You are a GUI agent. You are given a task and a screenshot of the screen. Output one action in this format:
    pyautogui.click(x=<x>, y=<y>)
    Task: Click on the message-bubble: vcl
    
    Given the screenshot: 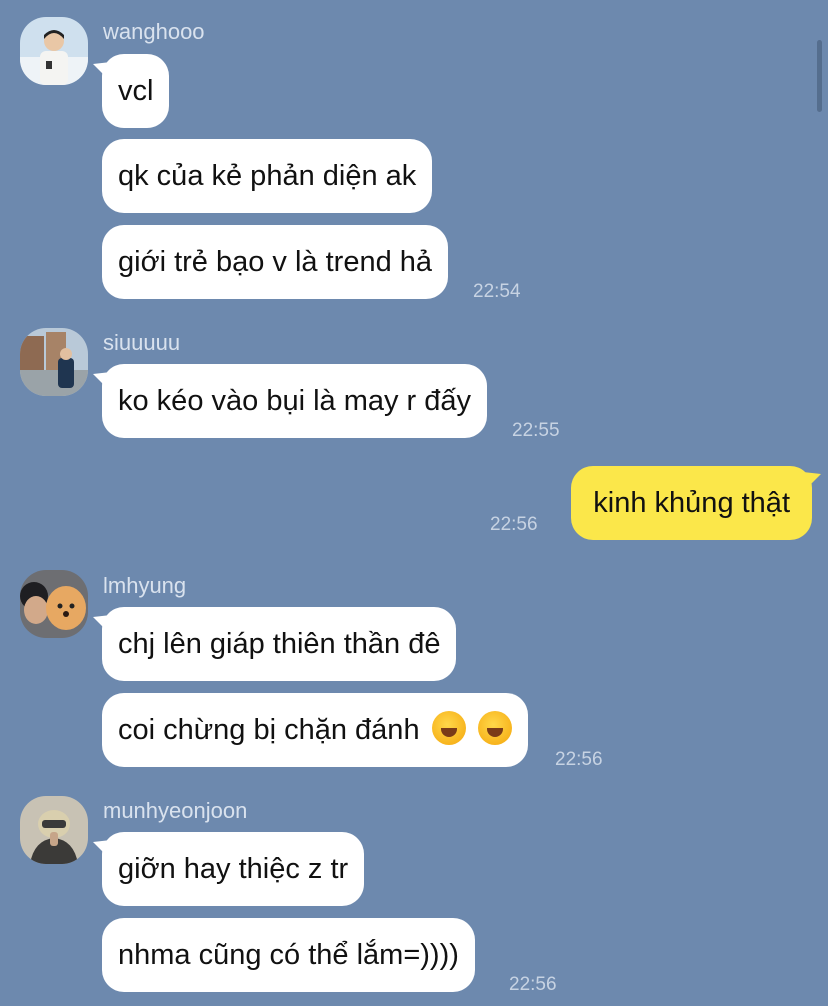 What is the action you would take?
    pyautogui.click(x=136, y=91)
    